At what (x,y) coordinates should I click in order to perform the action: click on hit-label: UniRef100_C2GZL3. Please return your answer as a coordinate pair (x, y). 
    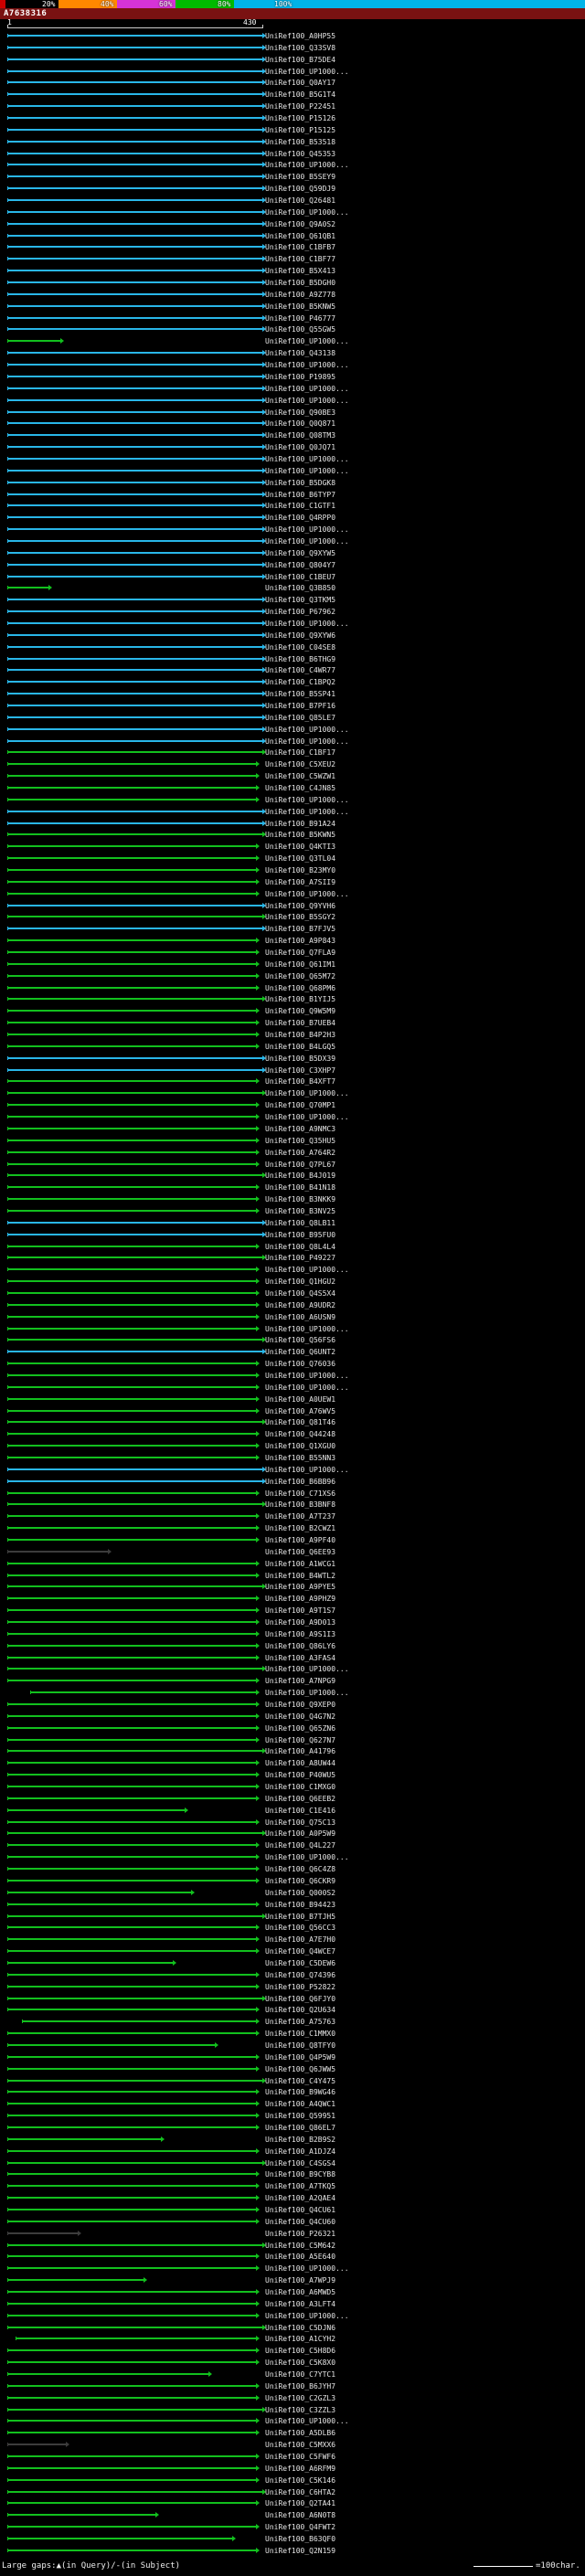
    Looking at the image, I should click on (300, 2398).